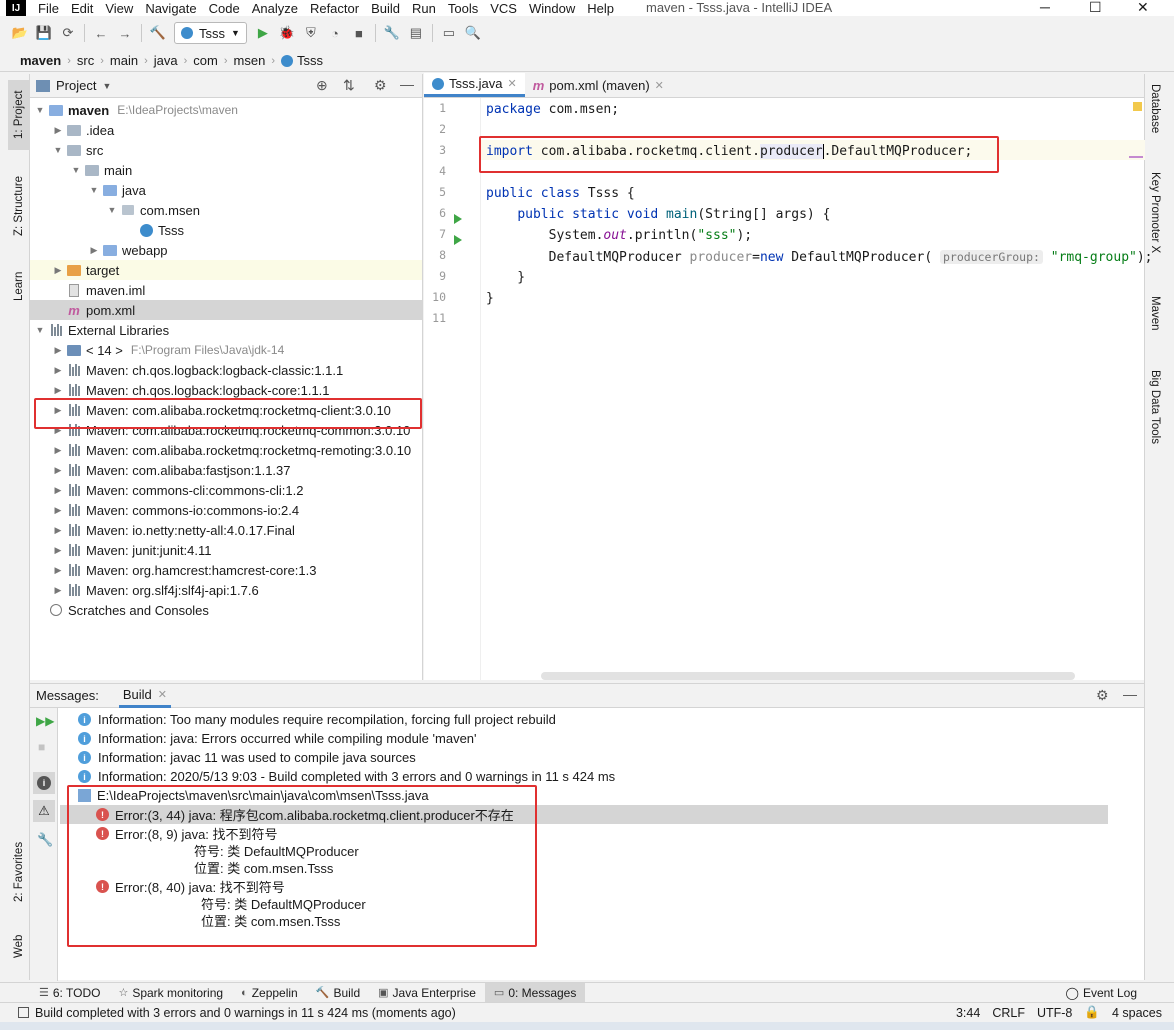 This screenshot has height=1030, width=1174. What do you see at coordinates (1137, 106) in the screenshot?
I see `warning-marker-icon` at bounding box center [1137, 106].